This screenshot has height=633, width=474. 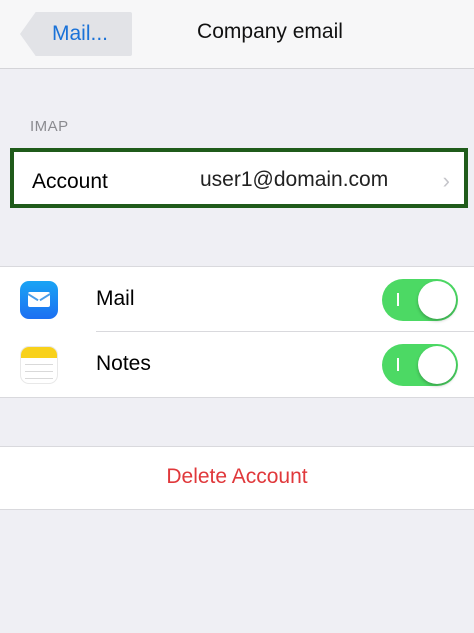 I want to click on navigation-bar: Mail... Company email, so click(x=237, y=34).